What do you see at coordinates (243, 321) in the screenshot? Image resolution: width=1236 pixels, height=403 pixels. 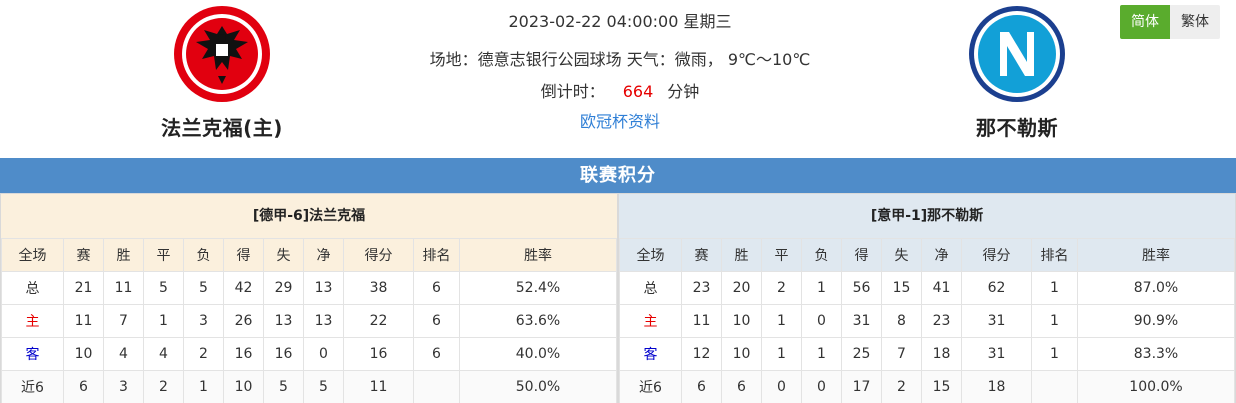 I see `table-cell: 26` at bounding box center [243, 321].